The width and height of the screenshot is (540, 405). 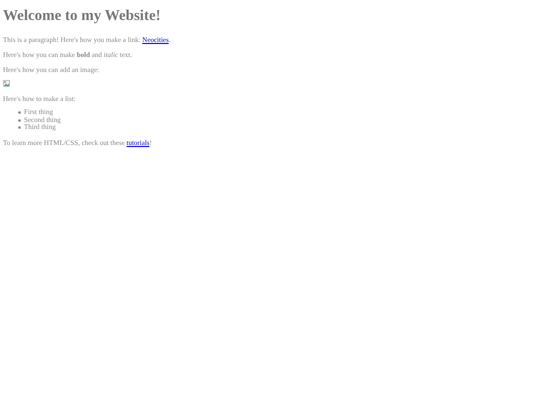 What do you see at coordinates (82, 16) in the screenshot?
I see `page-heading: Welcome to my Website!` at bounding box center [82, 16].